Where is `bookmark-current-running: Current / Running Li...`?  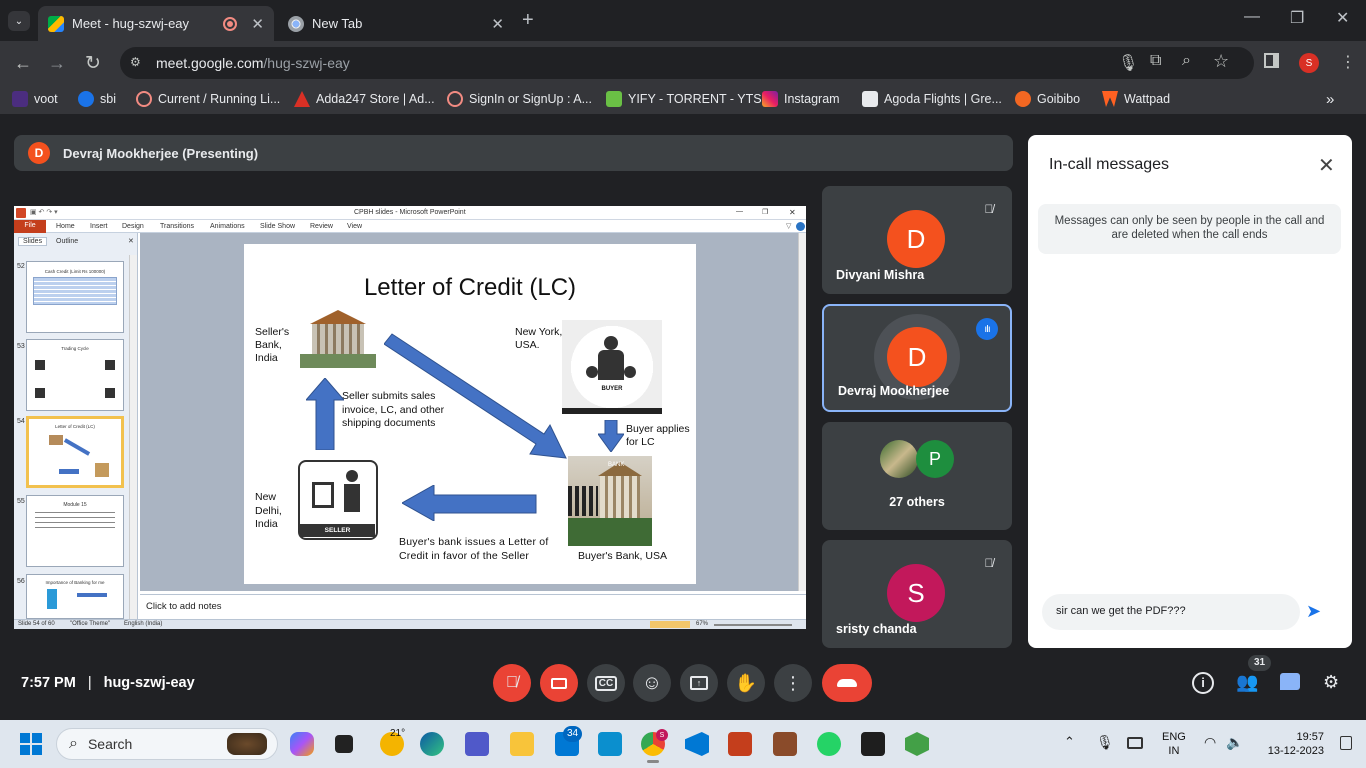 bookmark-current-running: Current / Running Li... is located at coordinates (208, 99).